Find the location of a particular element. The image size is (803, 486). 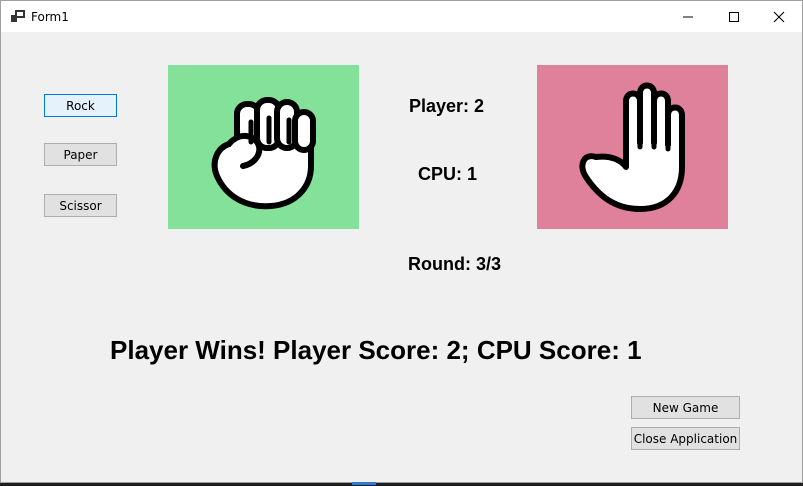

title-bar: Form1 is located at coordinates (401, 16).